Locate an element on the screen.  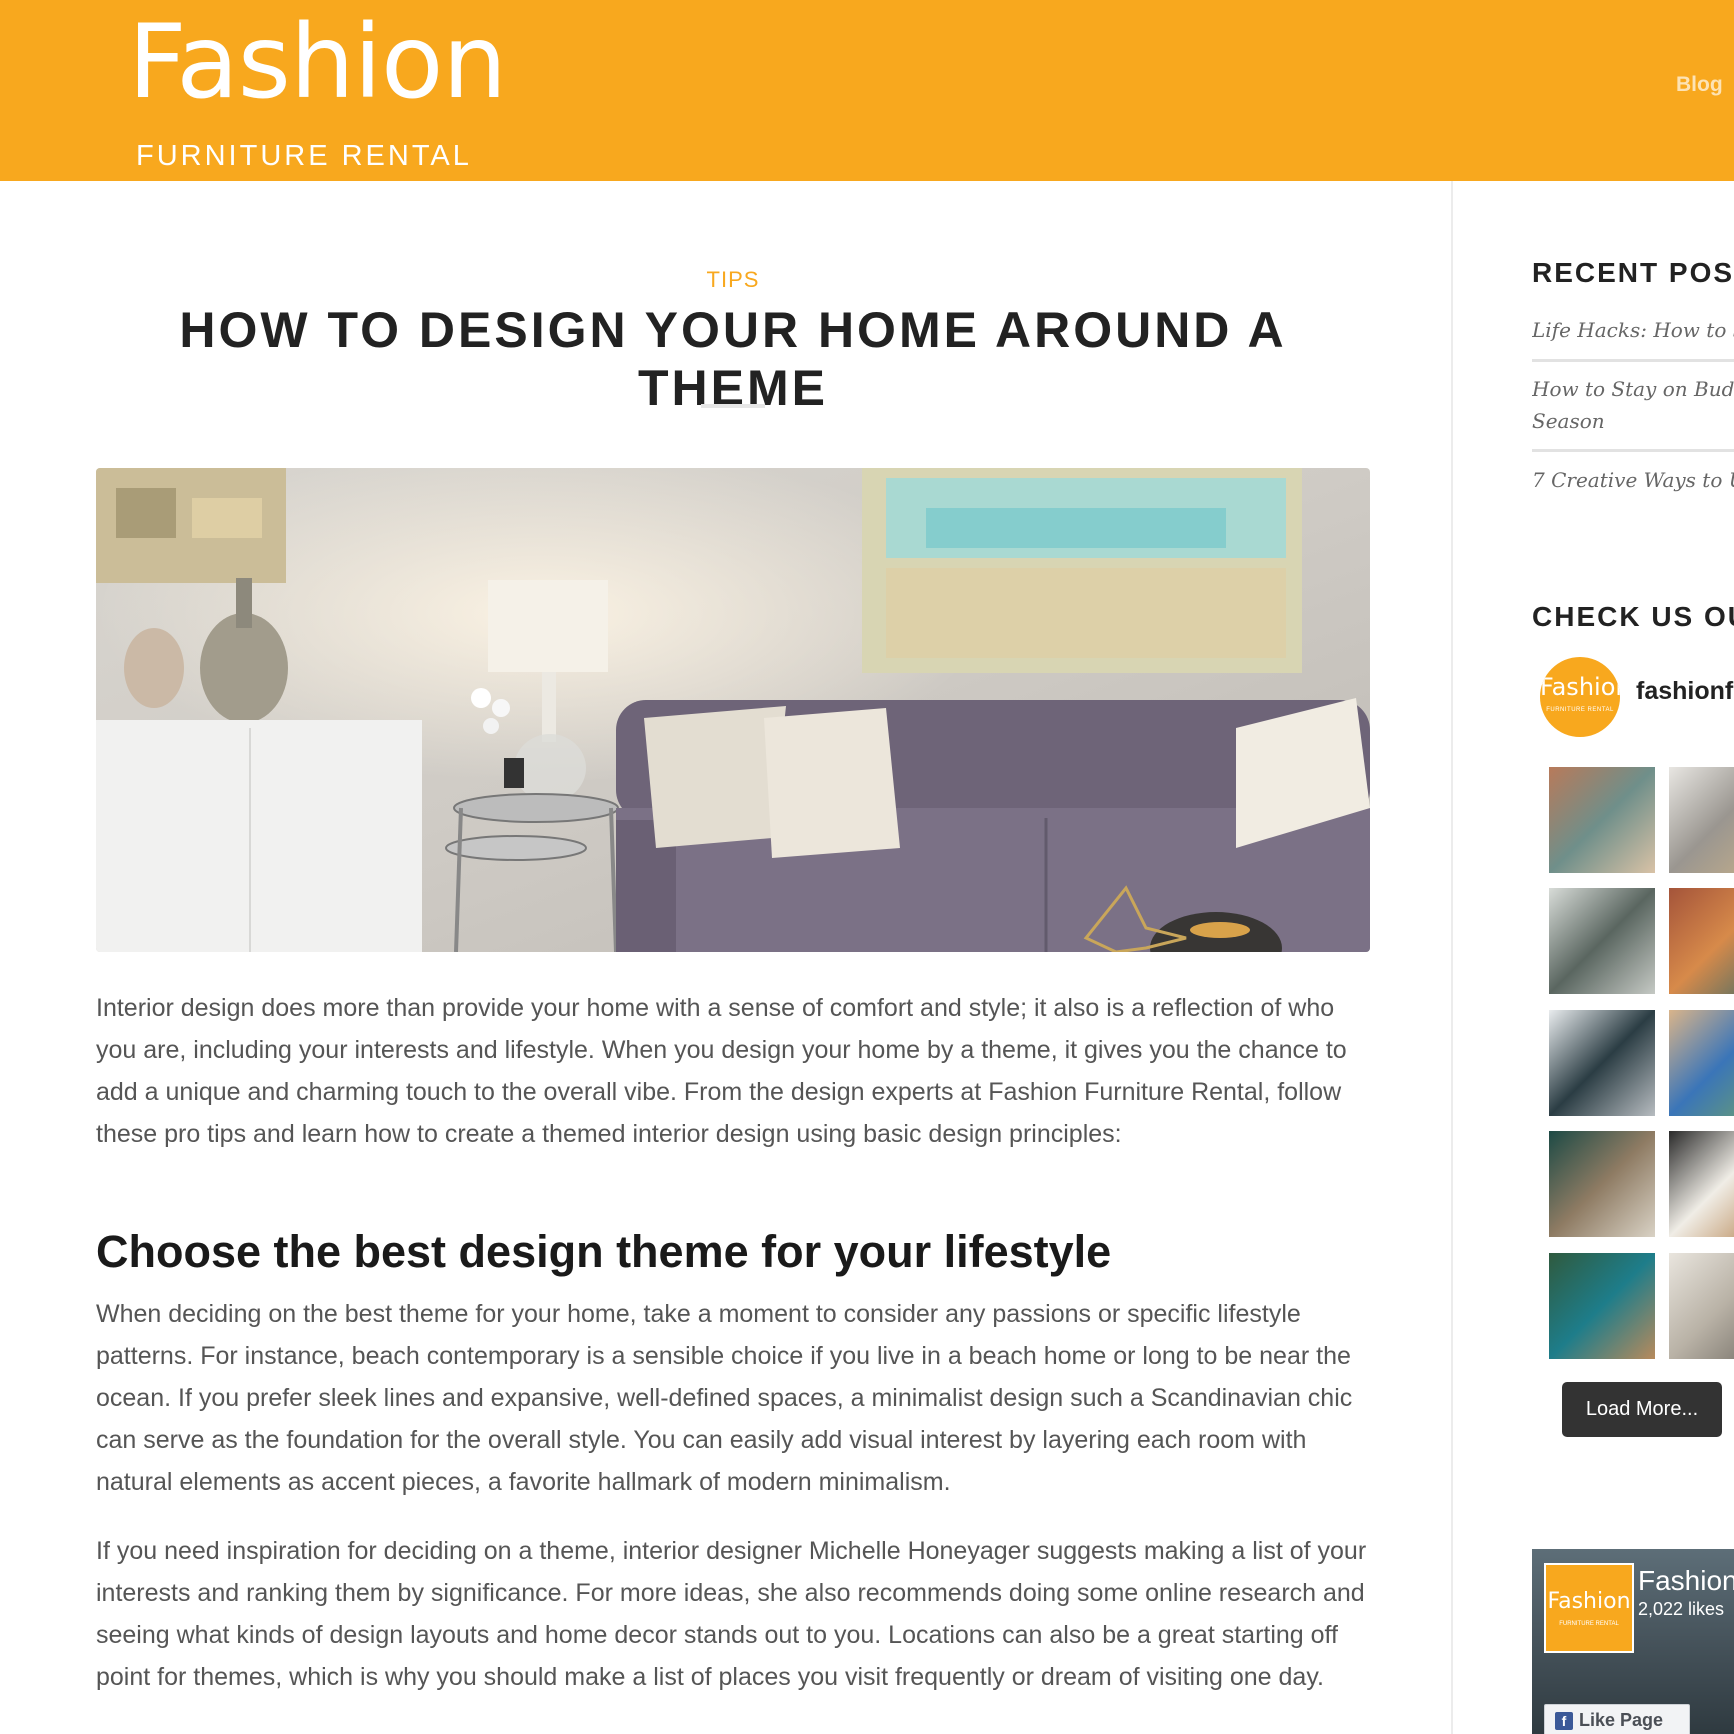
fb-logo-wordmark: Fashion is located at coordinates (1589, 1601).